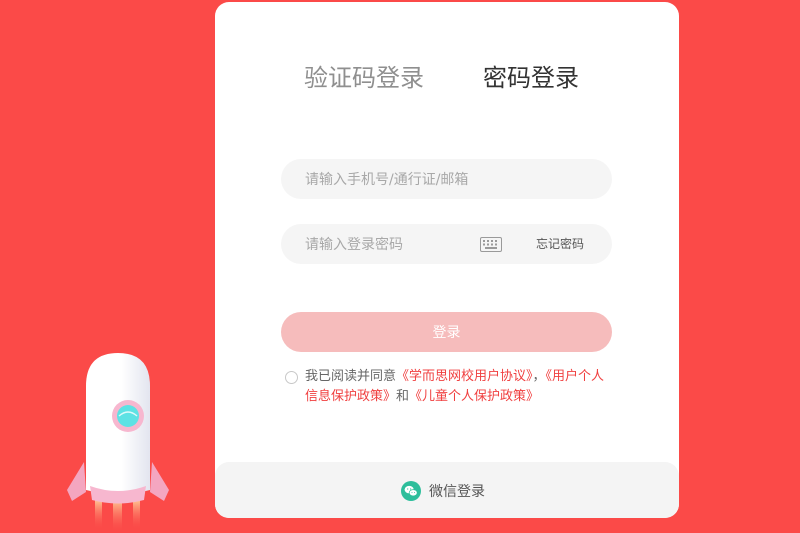 The image size is (800, 533). I want to click on account-field, so click(446, 180).